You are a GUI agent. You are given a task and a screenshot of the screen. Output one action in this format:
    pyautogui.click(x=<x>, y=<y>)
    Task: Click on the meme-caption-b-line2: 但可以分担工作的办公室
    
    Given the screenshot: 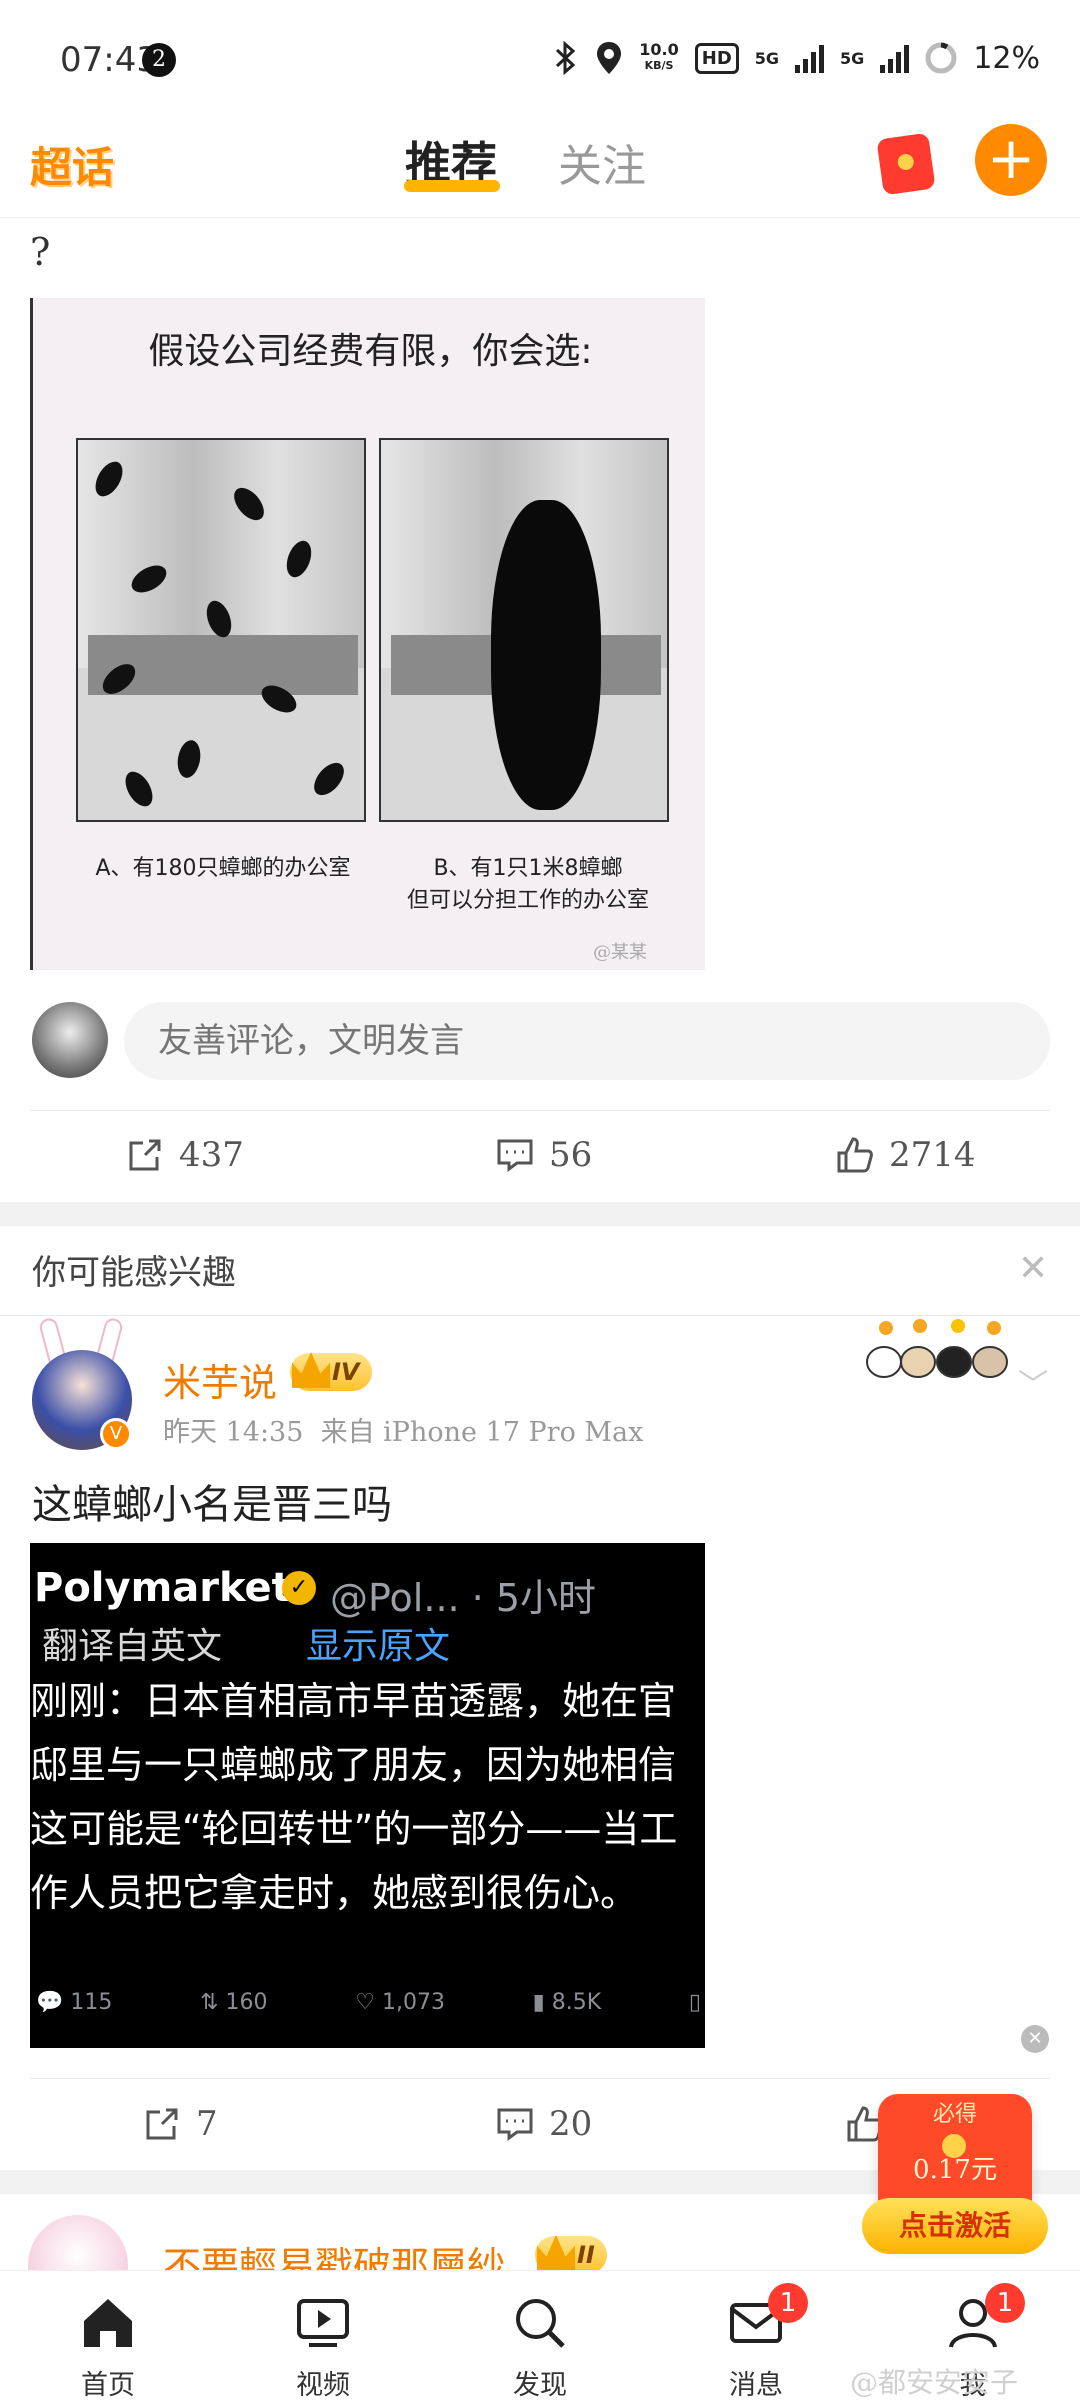 What is the action you would take?
    pyautogui.click(x=527, y=900)
    